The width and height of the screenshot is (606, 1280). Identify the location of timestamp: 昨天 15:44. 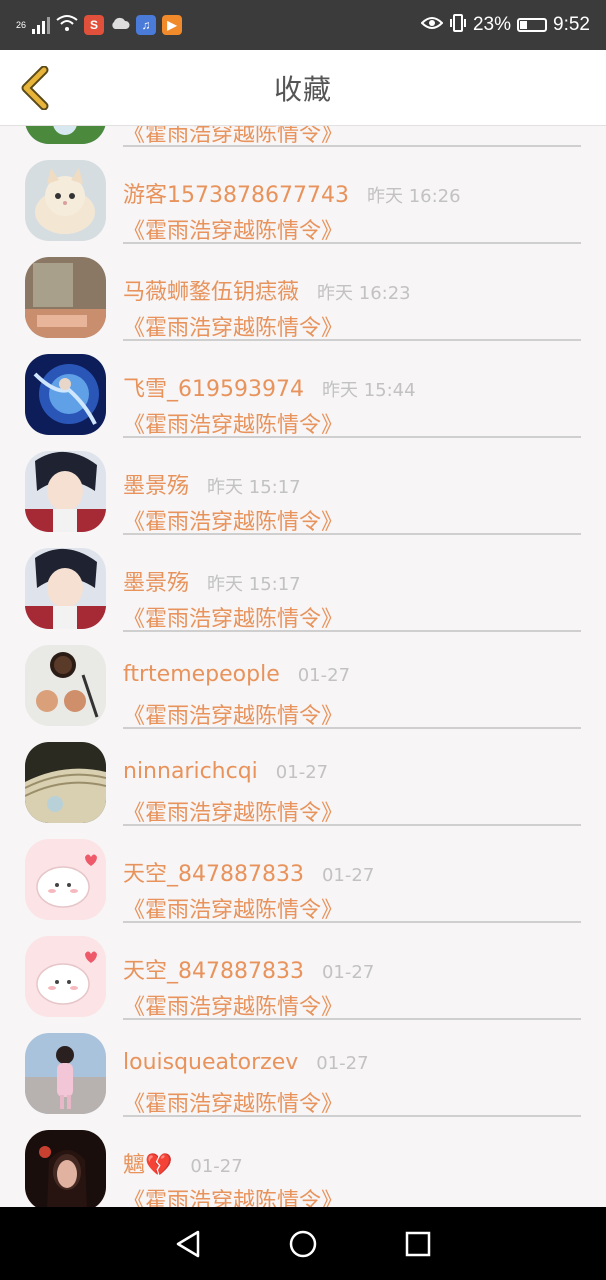
(368, 390).